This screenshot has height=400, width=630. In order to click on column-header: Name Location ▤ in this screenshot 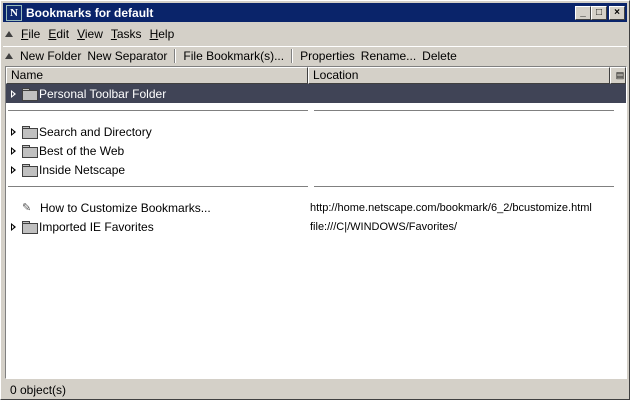, I will do `click(316, 75)`.